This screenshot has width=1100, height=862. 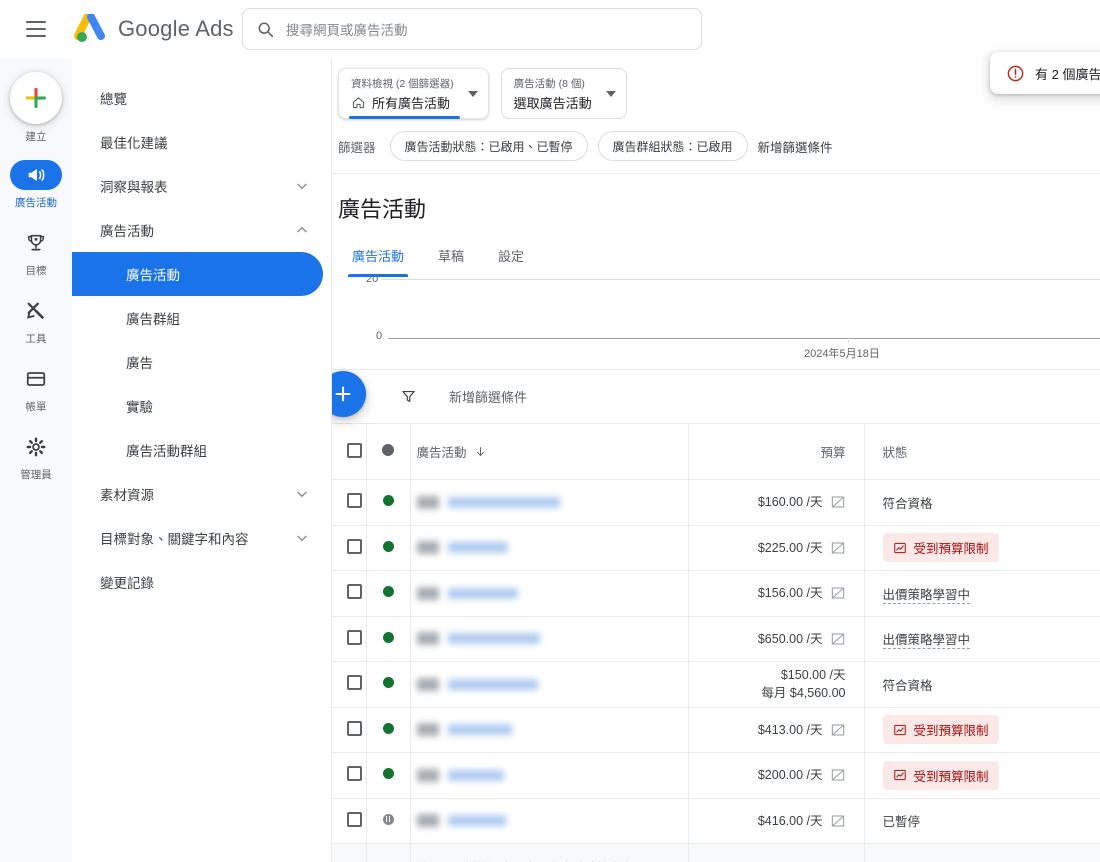 I want to click on rail-item-goals: 目標, so click(x=36, y=253).